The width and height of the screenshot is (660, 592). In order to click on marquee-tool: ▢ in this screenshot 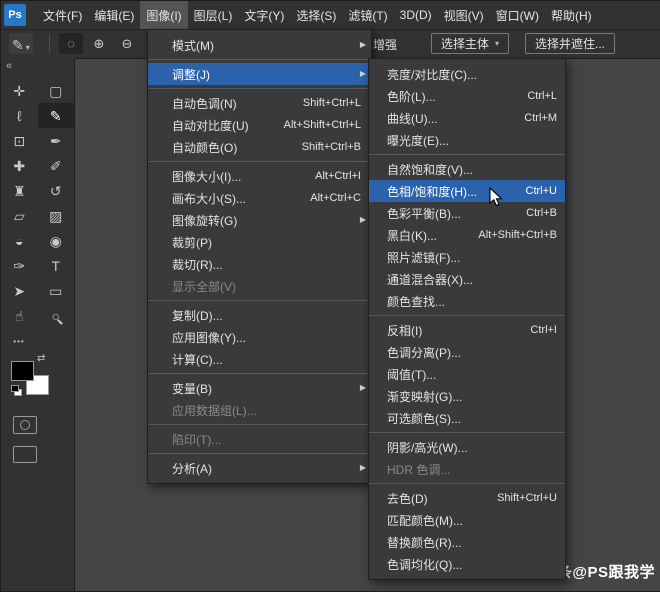, I will do `click(56, 90)`.